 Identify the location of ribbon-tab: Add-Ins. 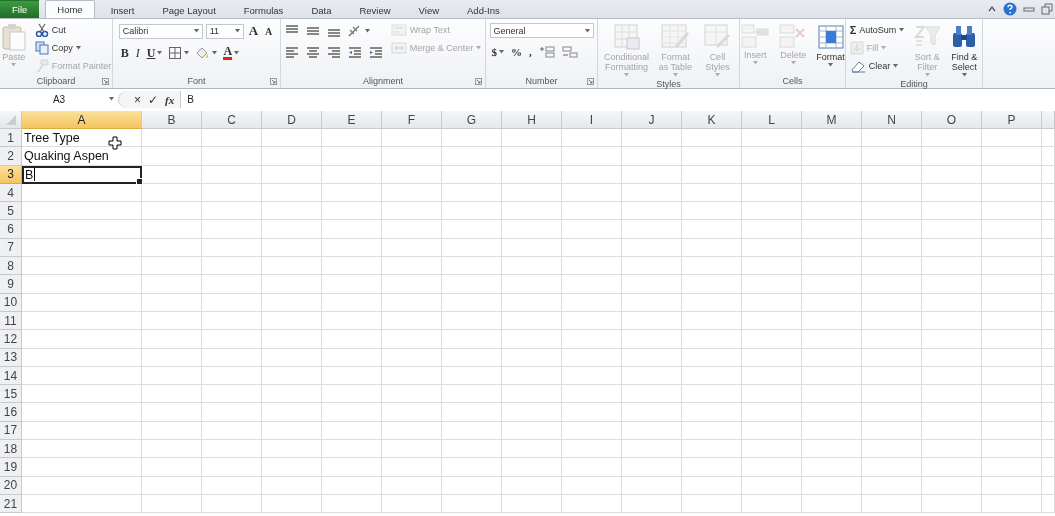
(483, 9).